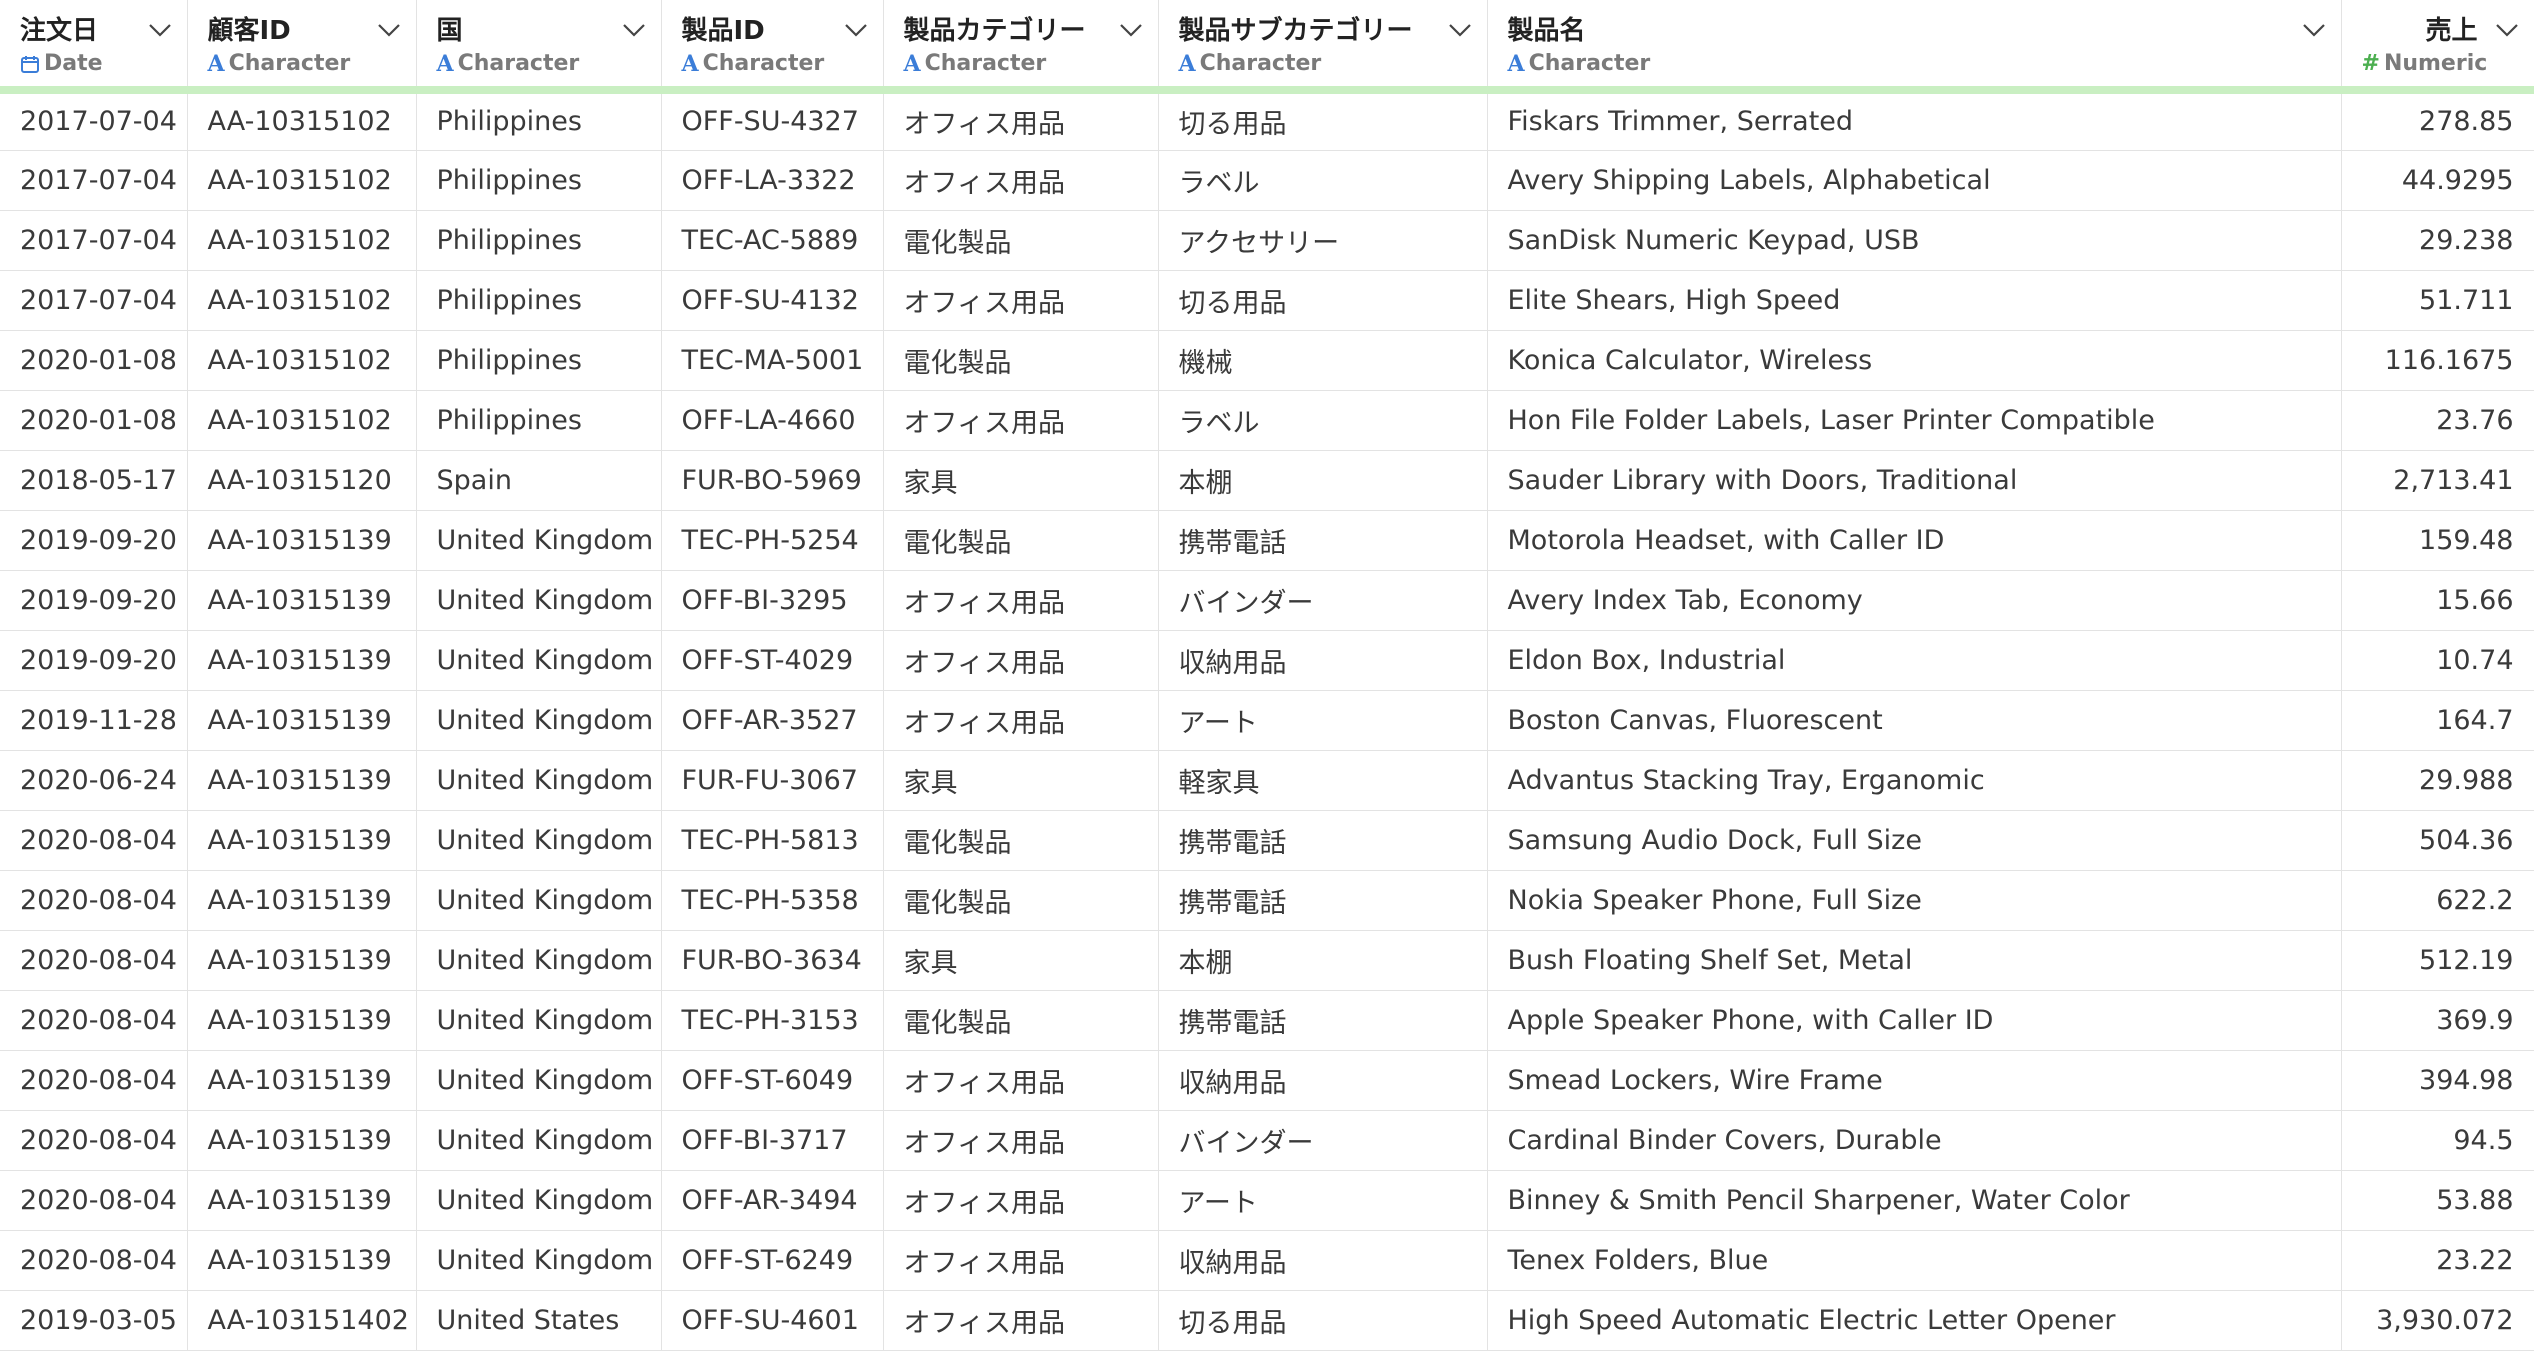 This screenshot has width=2534, height=1354. I want to click on column-header: 製品サブカテゴリー A Character, so click(1323, 47).